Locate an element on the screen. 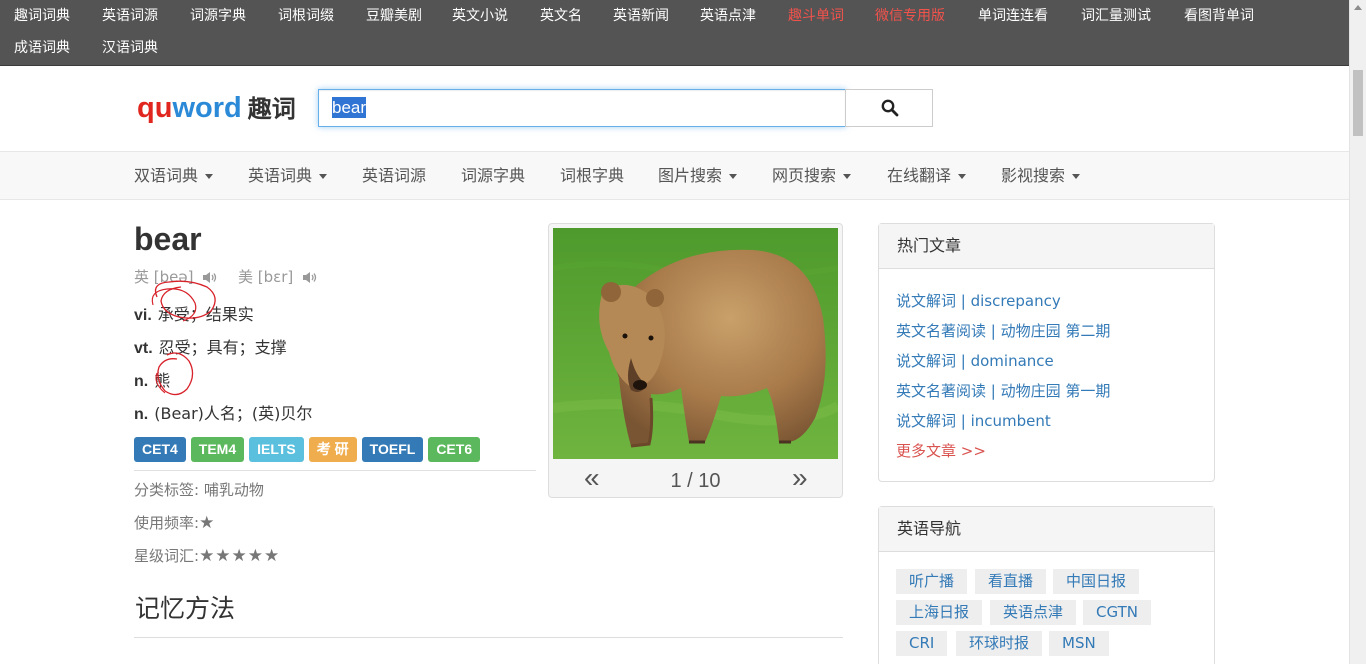 Image resolution: width=1366 pixels, height=664 pixels. nav-tag: CGTN is located at coordinates (1117, 612).